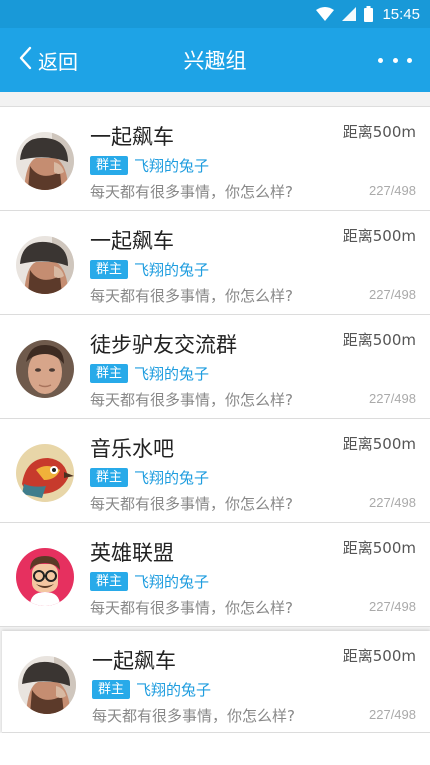  What do you see at coordinates (401, 14) in the screenshot?
I see `status-time: 15:45` at bounding box center [401, 14].